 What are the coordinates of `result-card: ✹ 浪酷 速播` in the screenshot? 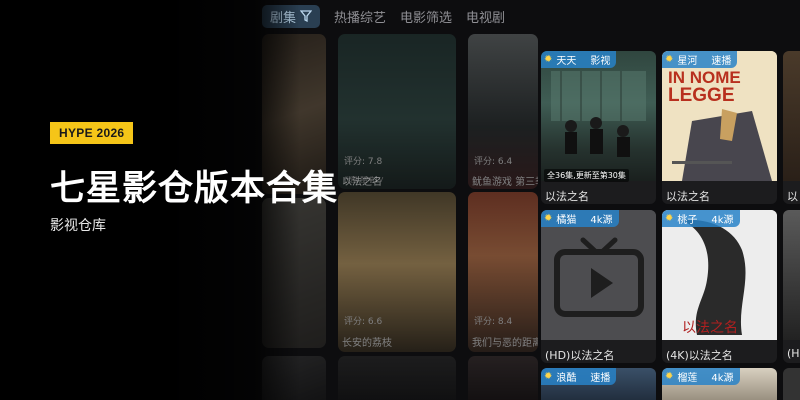 It's located at (598, 384).